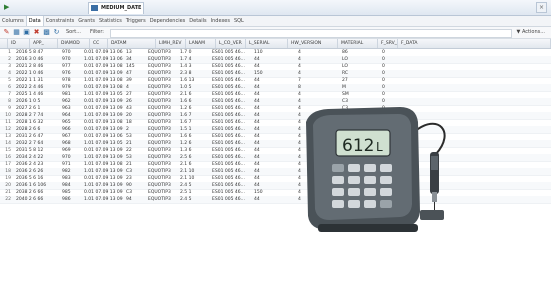 The width and height of the screenshot is (551, 285). Describe the element at coordinates (26, 32) in the screenshot. I see `copy-icon: ▣` at that location.